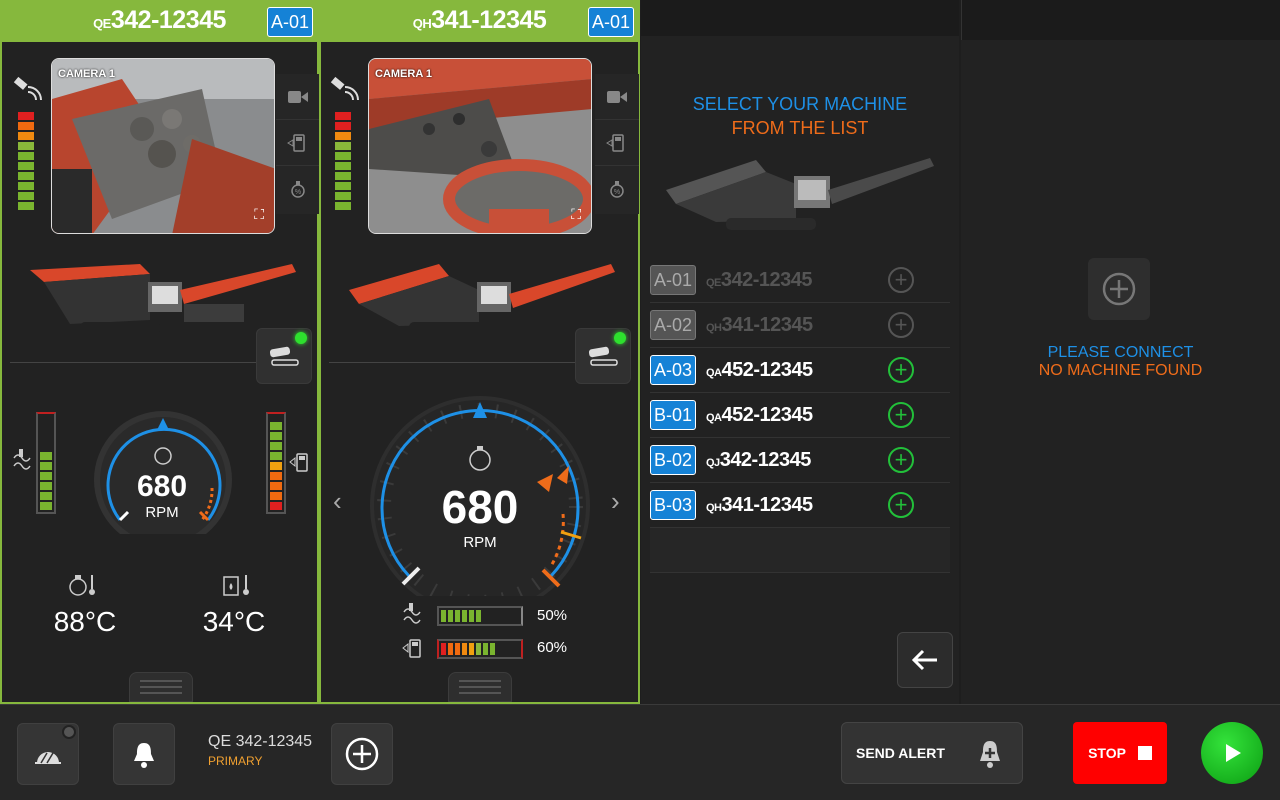 The width and height of the screenshot is (1280, 800). I want to click on machine-list-row: A-01 QE342-12345 +, so click(800, 280).